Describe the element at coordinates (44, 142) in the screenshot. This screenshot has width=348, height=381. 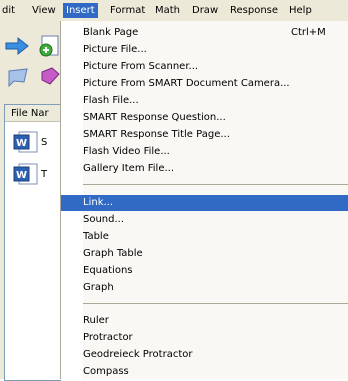
I see `file-name-label: S` at that location.